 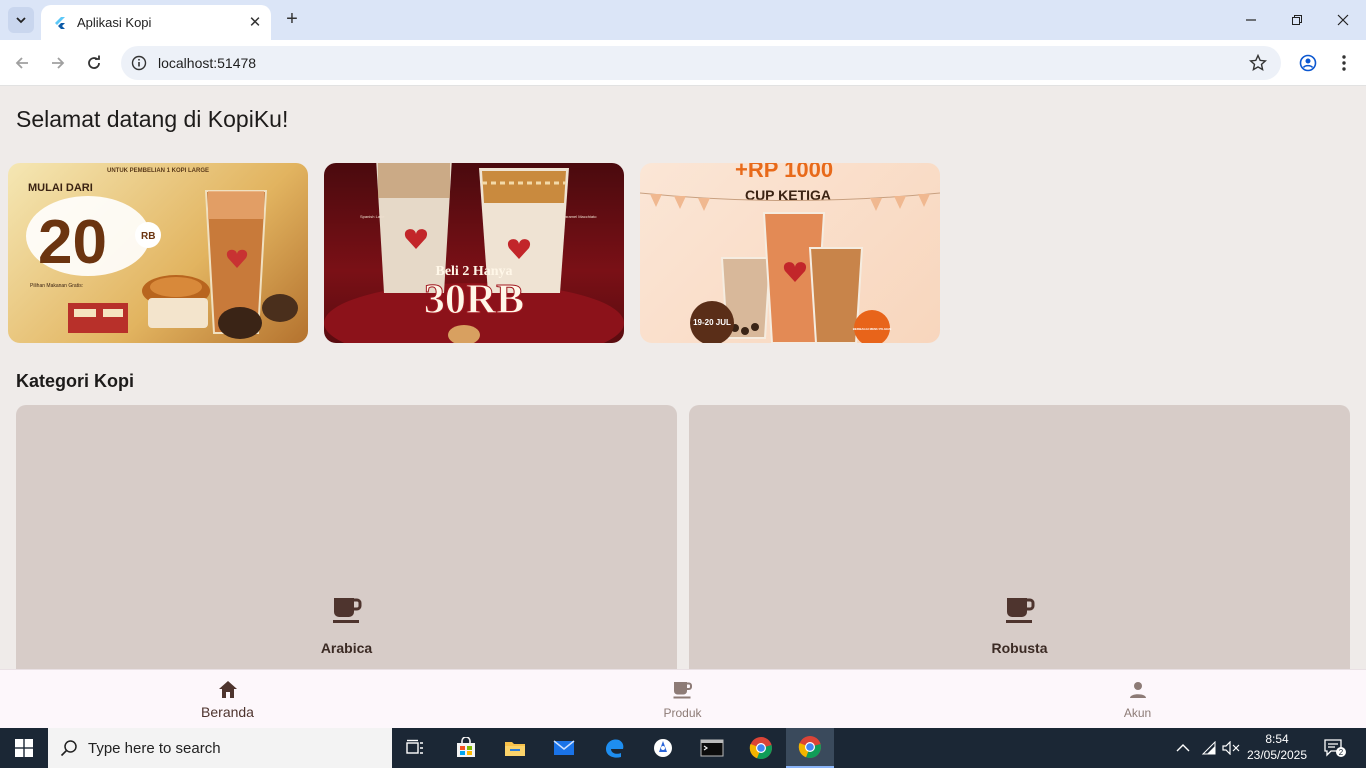 I want to click on menu-button, so click(x=1344, y=63).